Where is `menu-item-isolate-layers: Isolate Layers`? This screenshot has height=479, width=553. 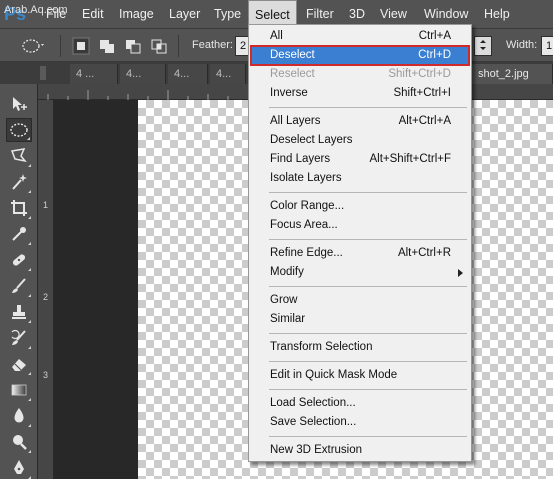 menu-item-isolate-layers: Isolate Layers is located at coordinates (360, 178).